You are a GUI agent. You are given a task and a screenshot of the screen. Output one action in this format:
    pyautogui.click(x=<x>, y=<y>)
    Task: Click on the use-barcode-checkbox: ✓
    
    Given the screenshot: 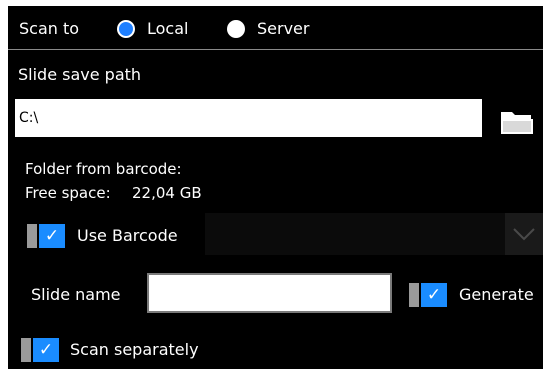 What is the action you would take?
    pyautogui.click(x=46, y=236)
    